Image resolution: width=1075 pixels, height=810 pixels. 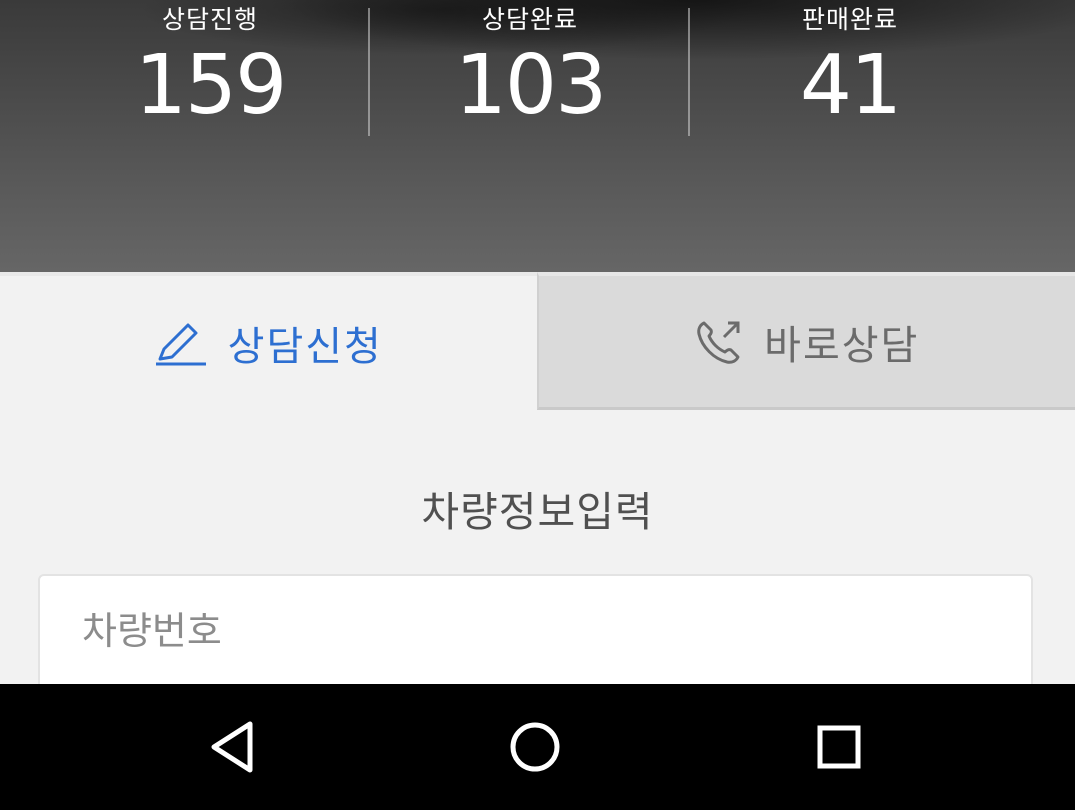 I want to click on car-number-input, so click(x=532, y=631).